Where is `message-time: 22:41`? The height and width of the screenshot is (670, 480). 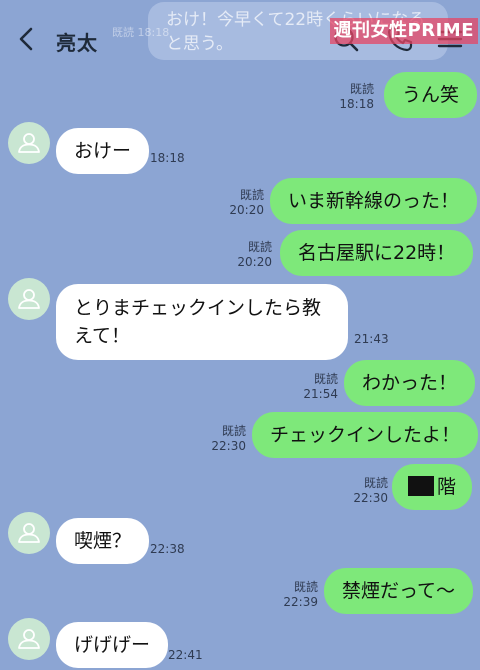
message-time: 22:41 is located at coordinates (185, 655).